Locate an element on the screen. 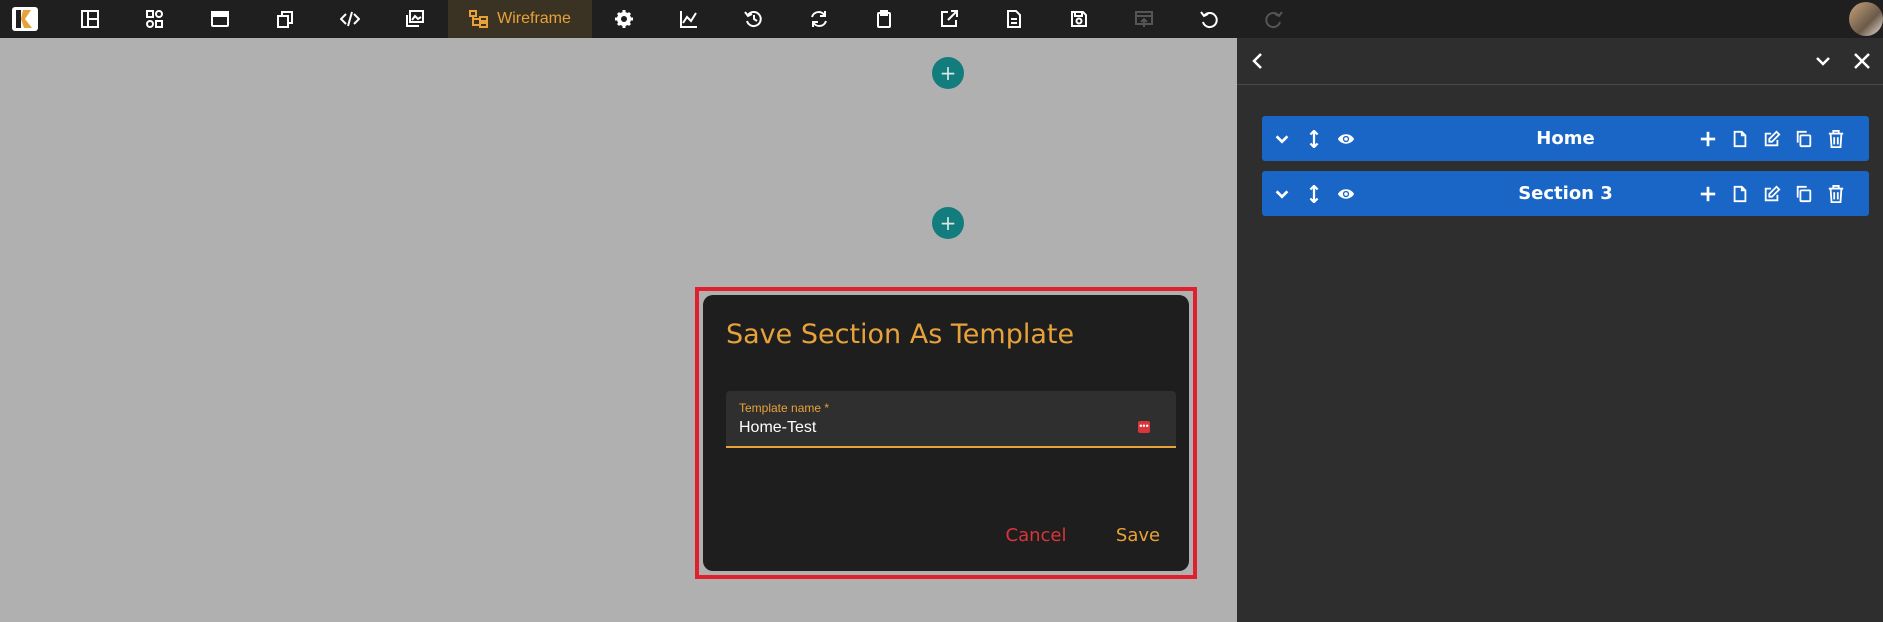 This screenshot has height=622, width=1883. publish-icon is located at coordinates (1144, 19).